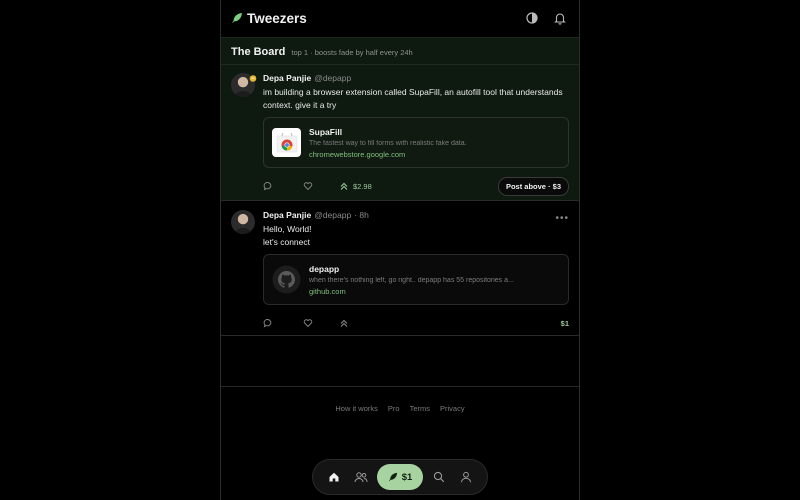 The image size is (800, 500). I want to click on link-title: depapp, so click(324, 268).